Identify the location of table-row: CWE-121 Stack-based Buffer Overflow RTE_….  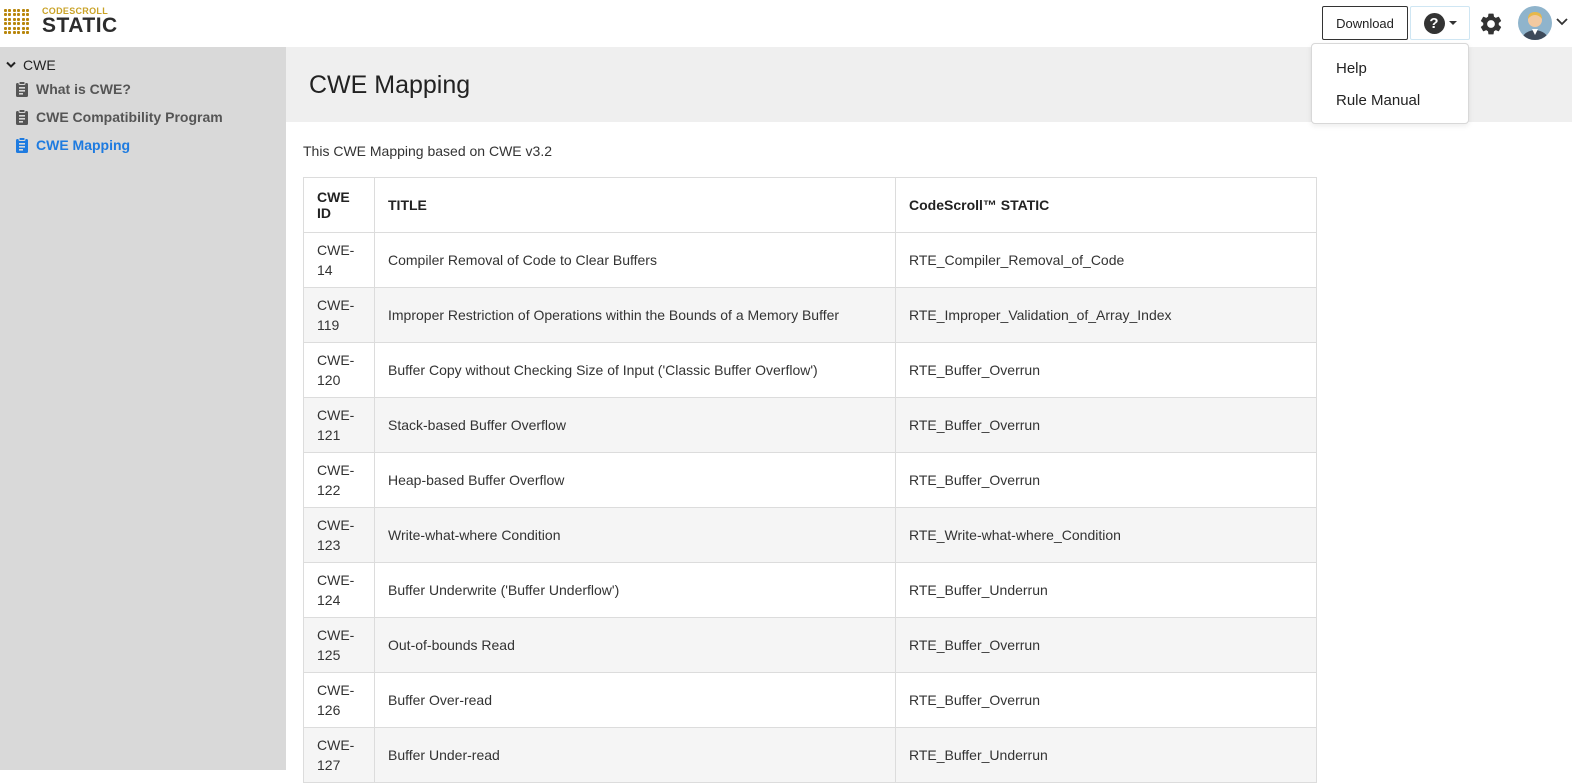
(810, 425).